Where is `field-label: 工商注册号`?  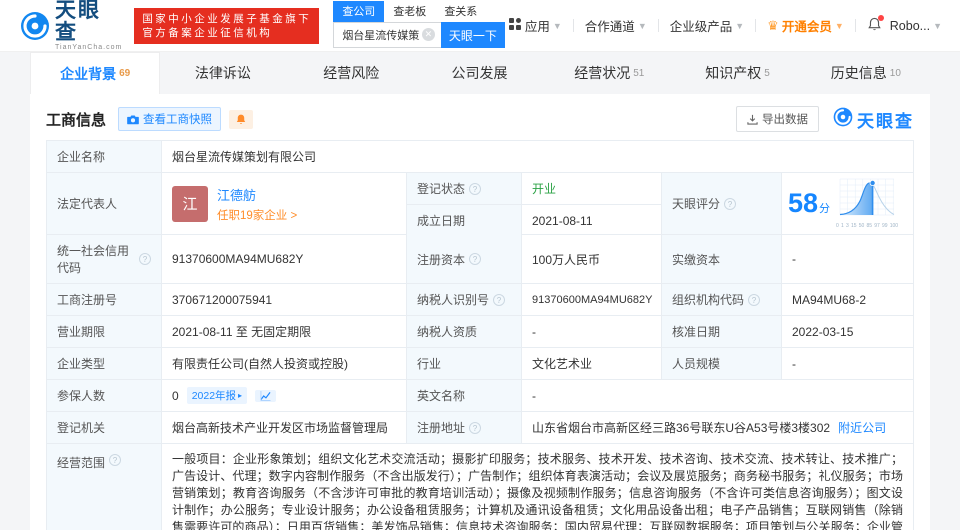 field-label: 工商注册号 is located at coordinates (104, 299).